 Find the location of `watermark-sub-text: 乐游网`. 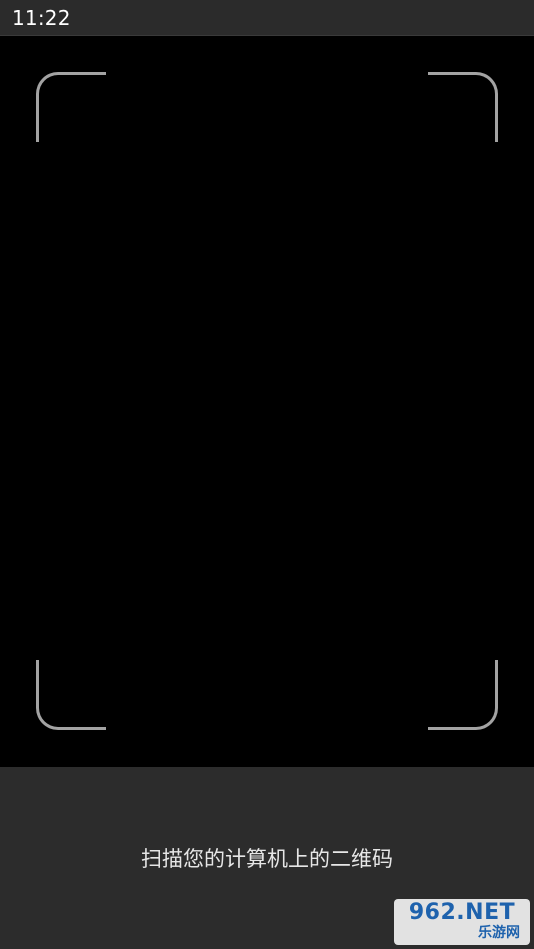

watermark-sub-text: 乐游网 is located at coordinates (499, 933).